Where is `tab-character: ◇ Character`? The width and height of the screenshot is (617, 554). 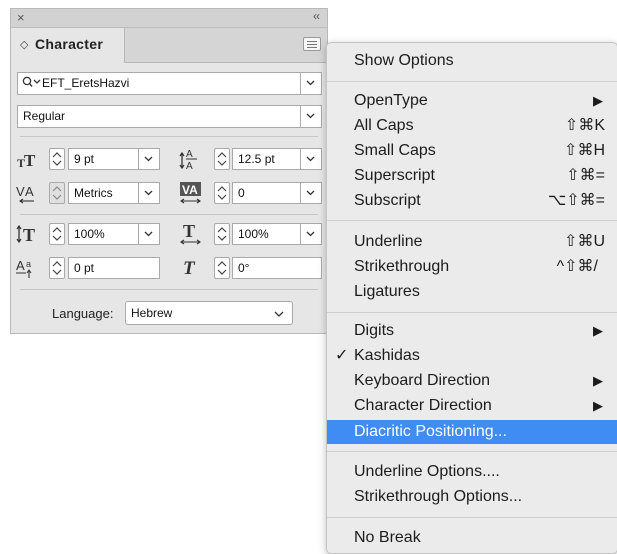
tab-character: ◇ Character is located at coordinates (68, 45).